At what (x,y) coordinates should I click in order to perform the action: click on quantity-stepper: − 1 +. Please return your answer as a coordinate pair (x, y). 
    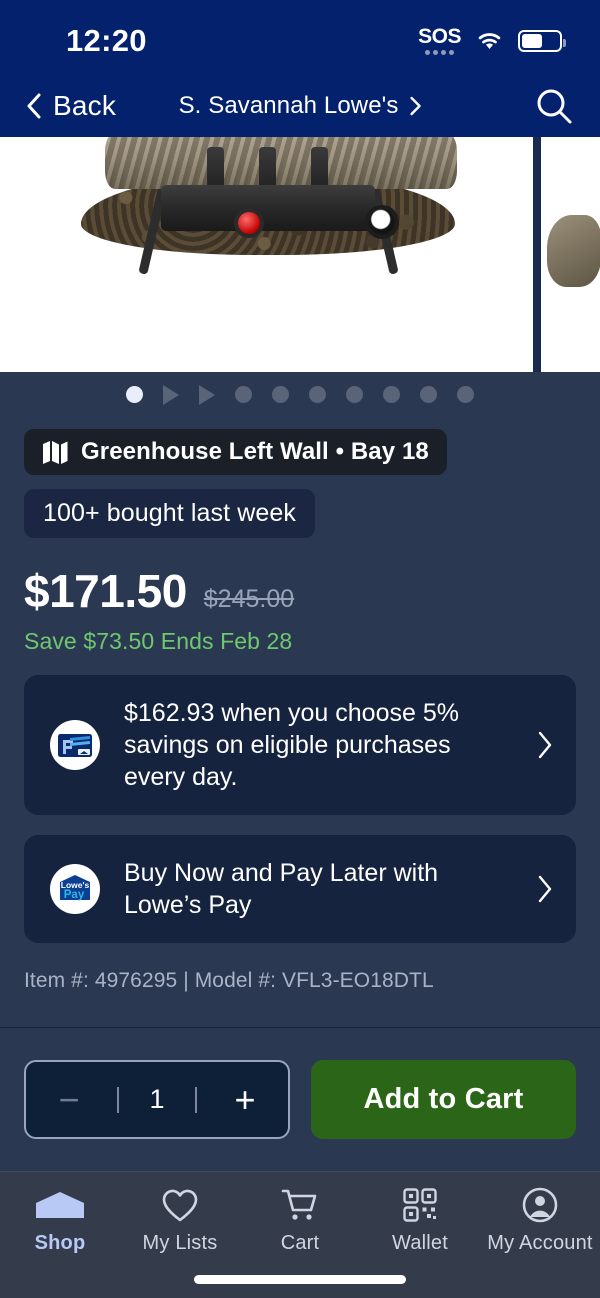
    Looking at the image, I should click on (157, 1099).